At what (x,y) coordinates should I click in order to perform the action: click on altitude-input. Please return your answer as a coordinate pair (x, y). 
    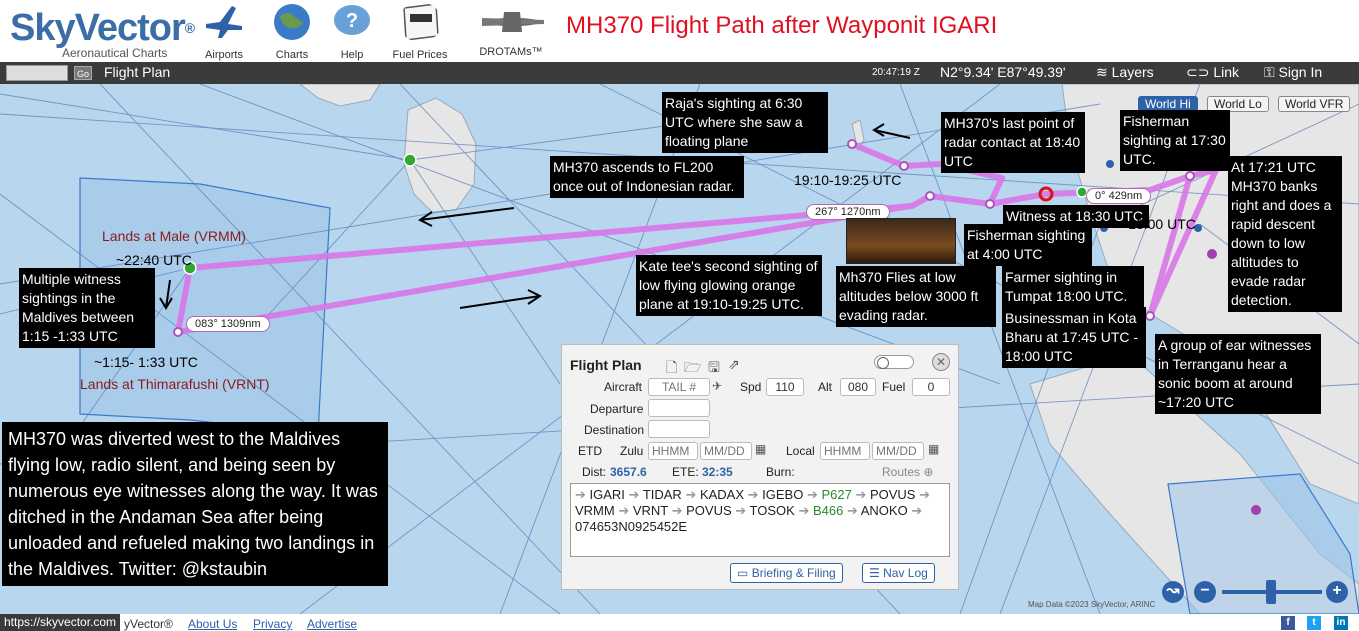
    Looking at the image, I should click on (858, 387).